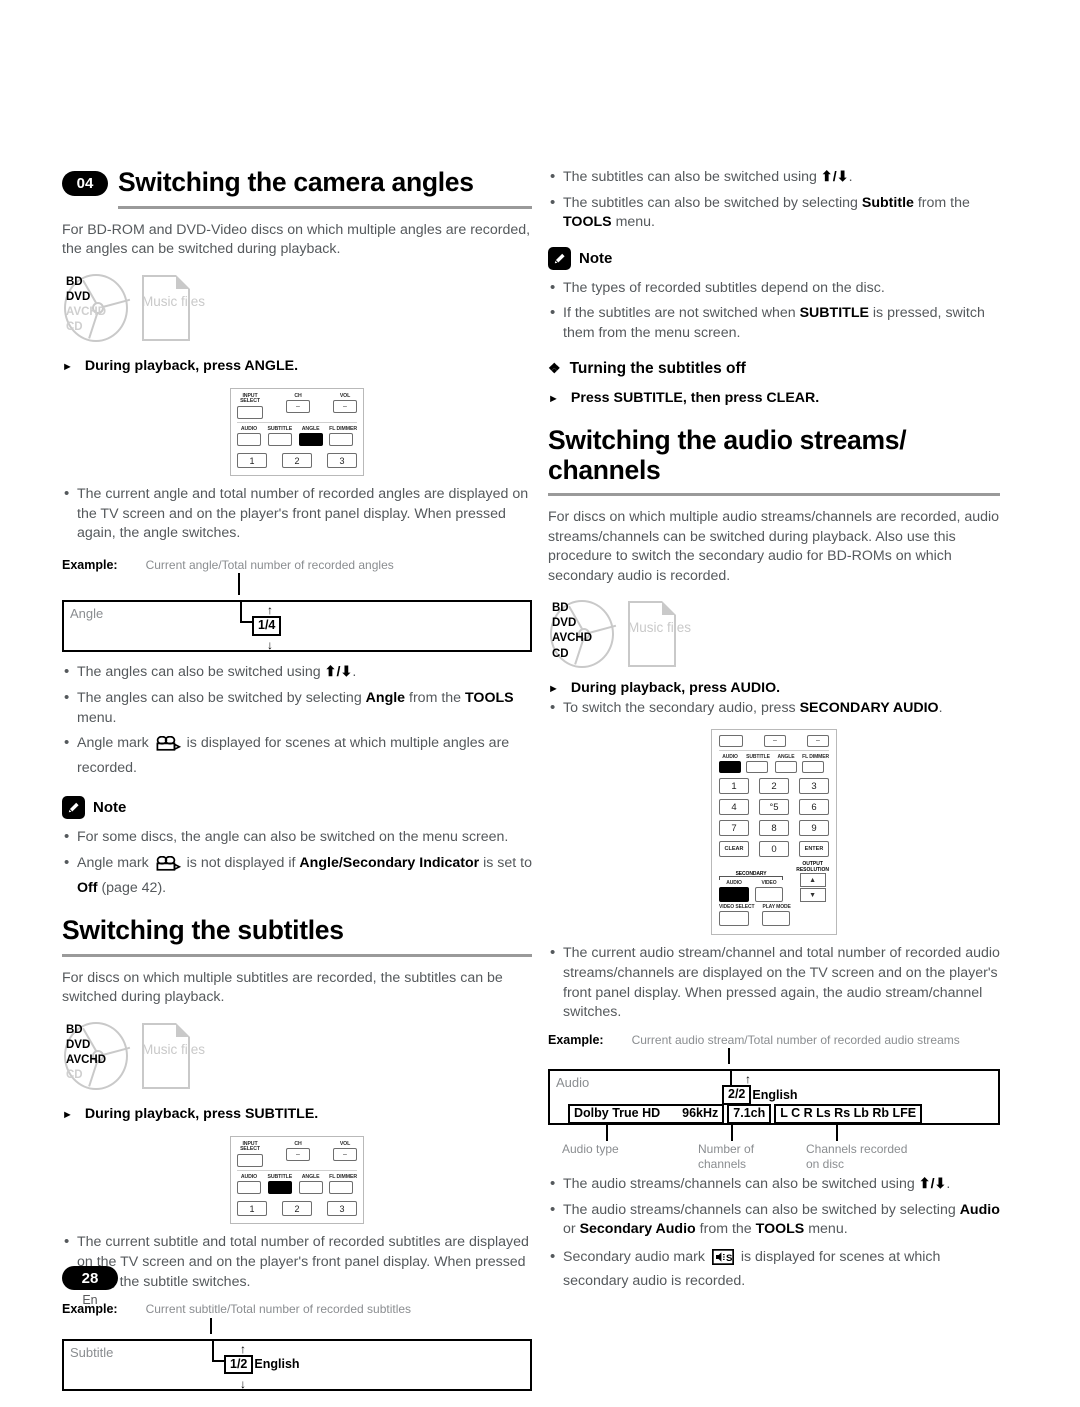 The image size is (1080, 1407). I want to click on svg-text: S, so click(729, 1258).